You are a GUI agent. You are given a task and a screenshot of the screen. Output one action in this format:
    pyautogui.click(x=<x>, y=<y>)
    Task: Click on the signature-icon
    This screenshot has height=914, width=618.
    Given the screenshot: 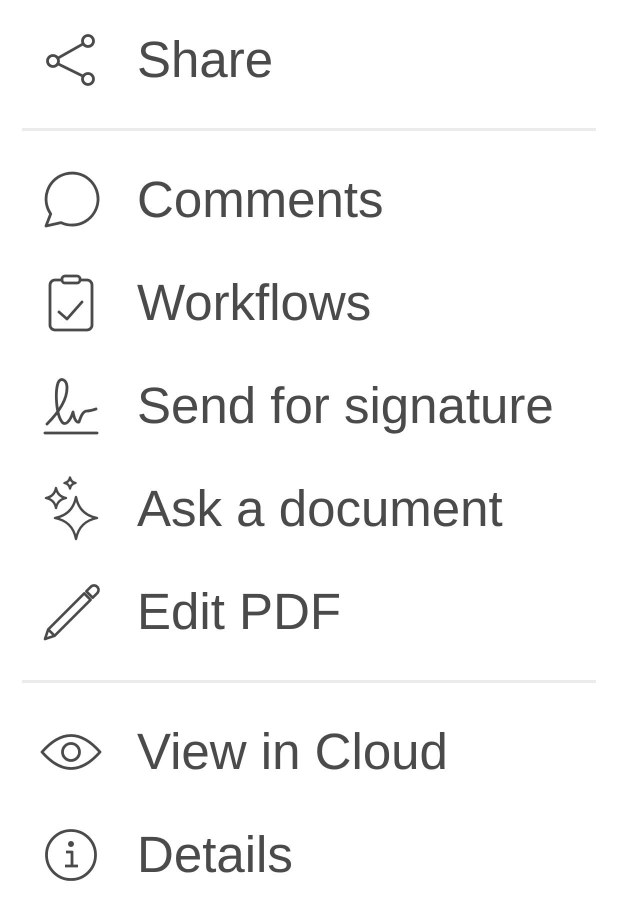 What is the action you would take?
    pyautogui.click(x=71, y=406)
    